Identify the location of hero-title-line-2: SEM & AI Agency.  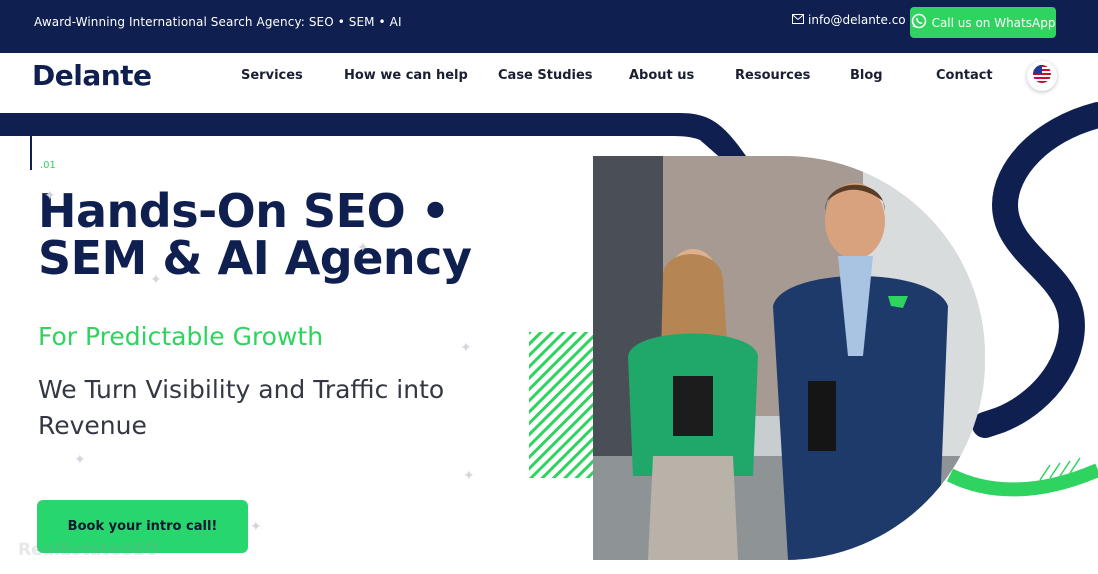
(255, 258).